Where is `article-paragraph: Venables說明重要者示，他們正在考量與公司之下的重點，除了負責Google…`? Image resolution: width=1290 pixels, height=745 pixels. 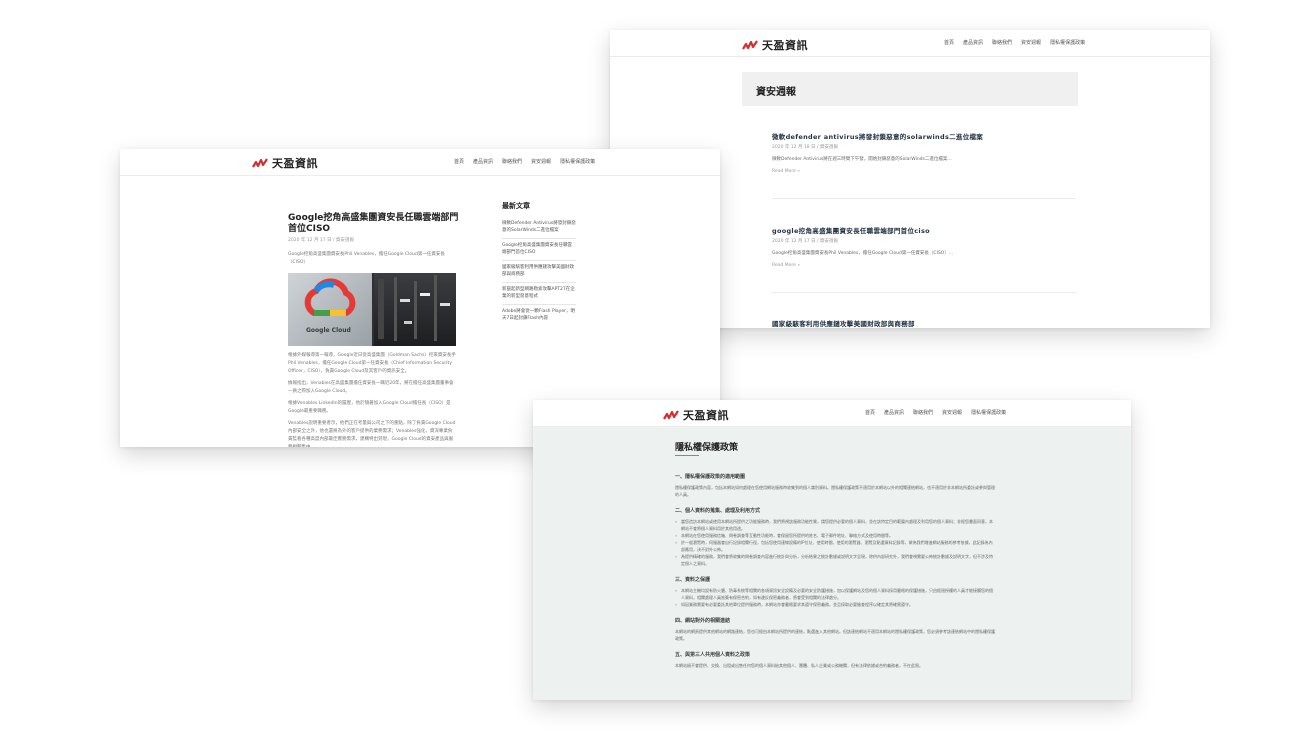
article-paragraph: Venables說明重要者示，他們正在考量與公司之下的重點，除了負責Google… is located at coordinates (372, 434).